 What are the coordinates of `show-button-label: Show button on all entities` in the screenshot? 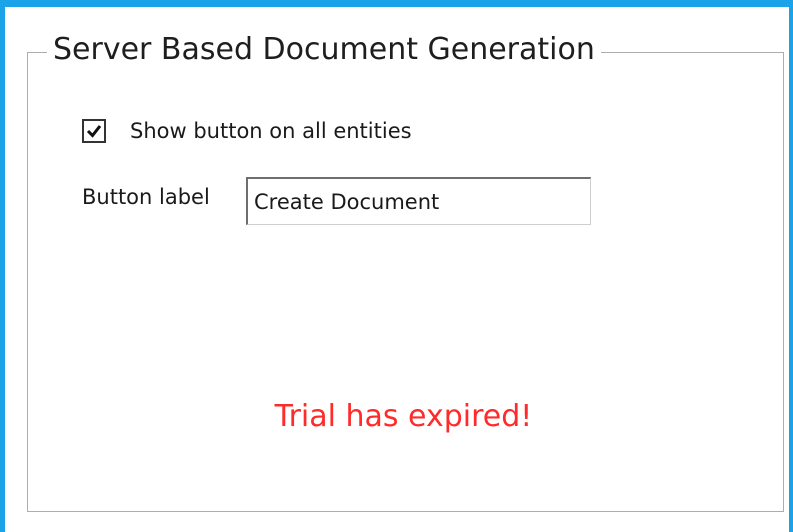 It's located at (271, 131).